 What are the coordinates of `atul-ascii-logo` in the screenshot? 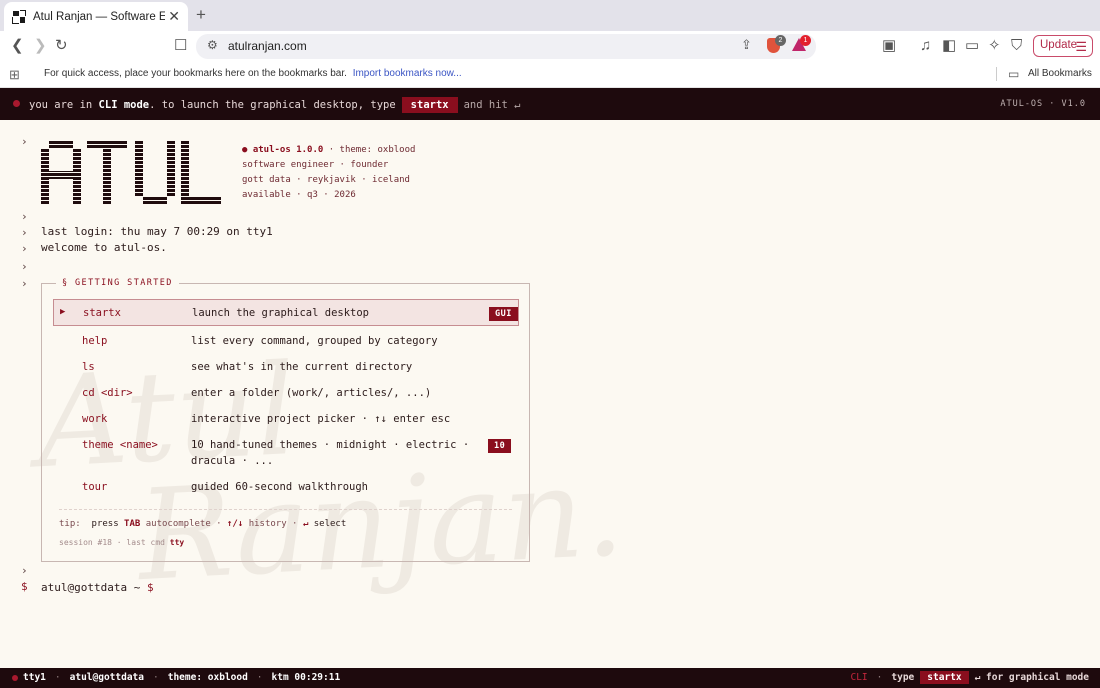 It's located at (131, 173).